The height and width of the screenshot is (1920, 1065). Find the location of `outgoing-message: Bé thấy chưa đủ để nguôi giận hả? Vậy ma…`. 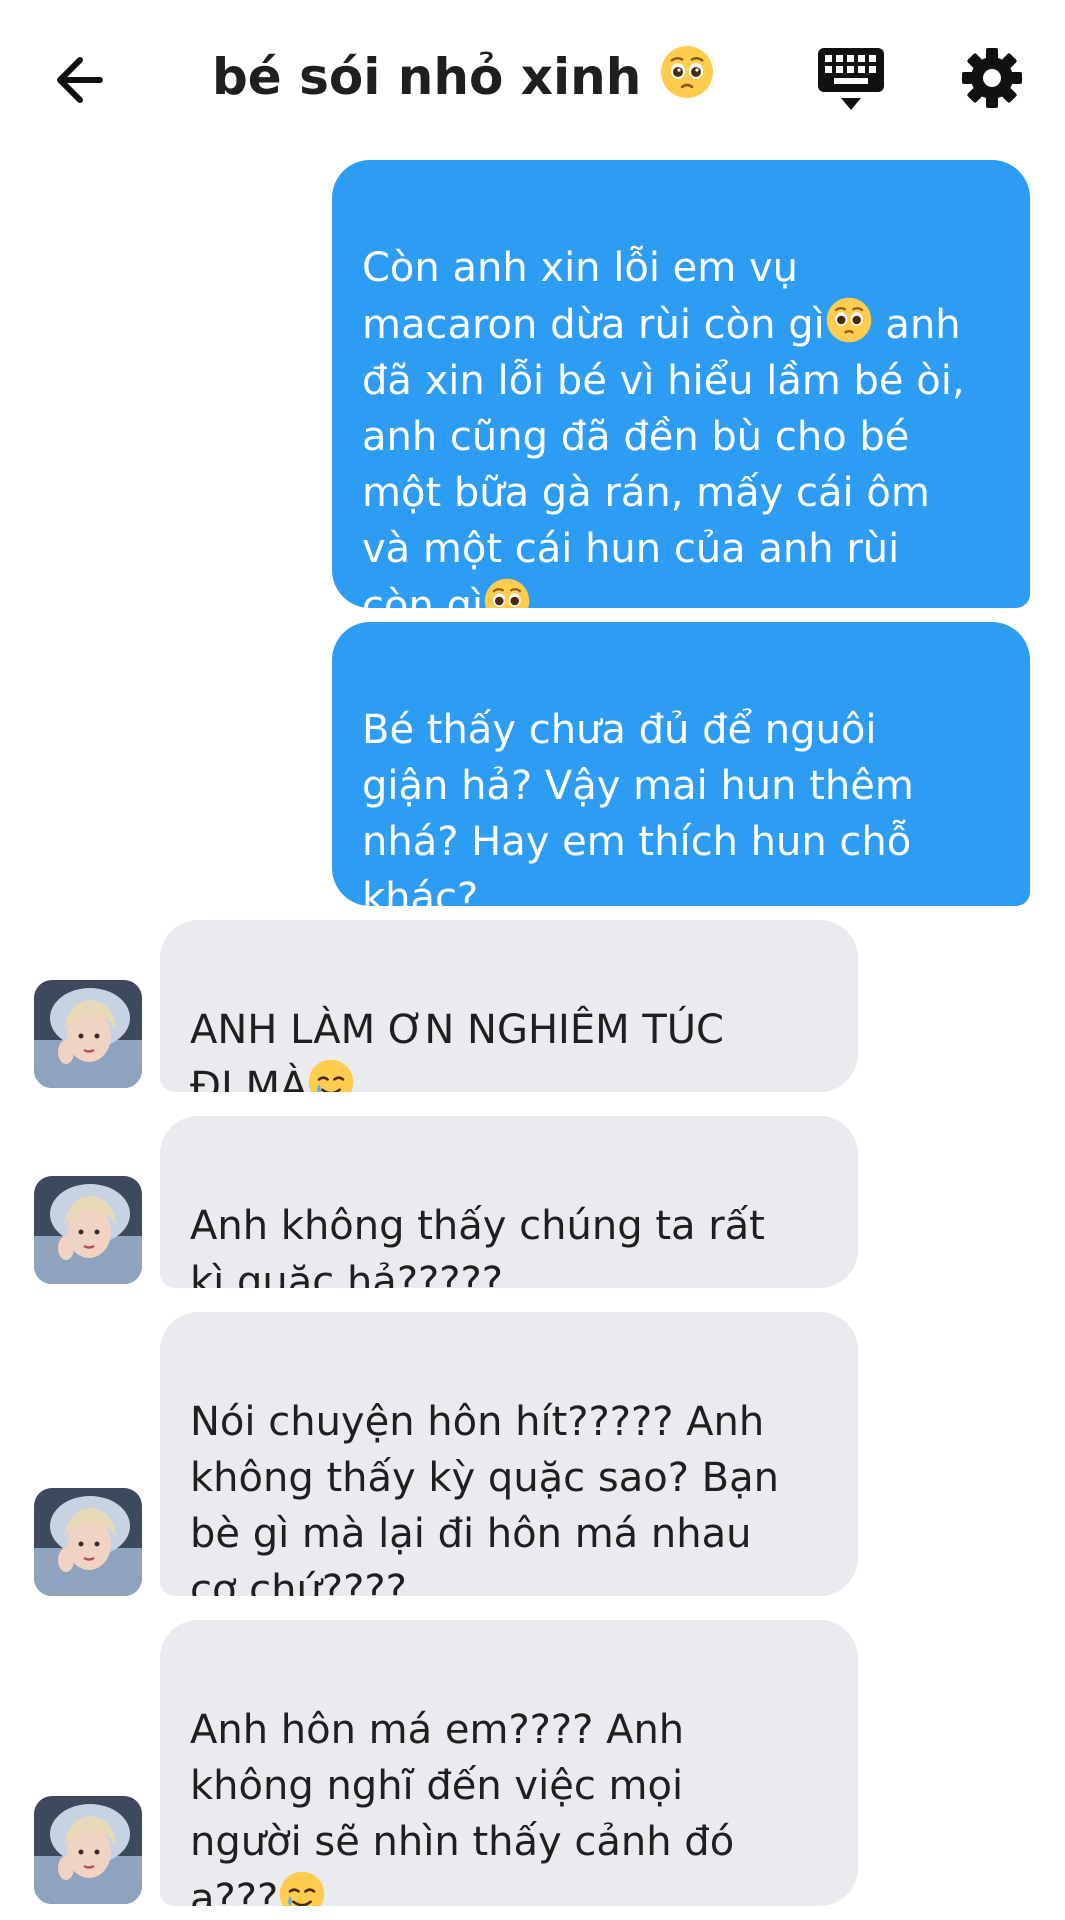

outgoing-message: Bé thấy chưa đủ để nguôi giận hả? Vậy ma… is located at coordinates (681, 764).